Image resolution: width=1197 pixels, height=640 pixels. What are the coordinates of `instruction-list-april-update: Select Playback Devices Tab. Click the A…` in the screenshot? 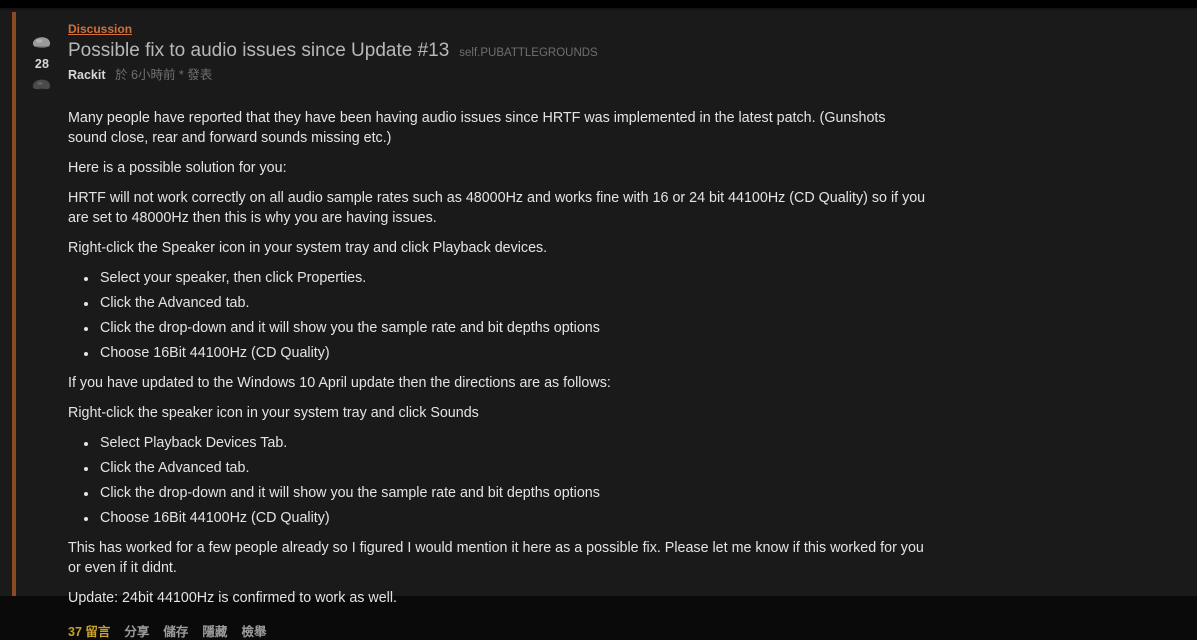 It's located at (498, 480).